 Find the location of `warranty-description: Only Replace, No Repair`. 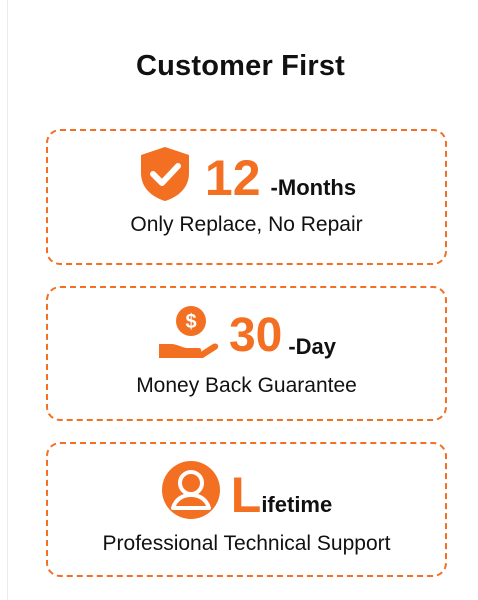

warranty-description: Only Replace, No Repair is located at coordinates (246, 224).